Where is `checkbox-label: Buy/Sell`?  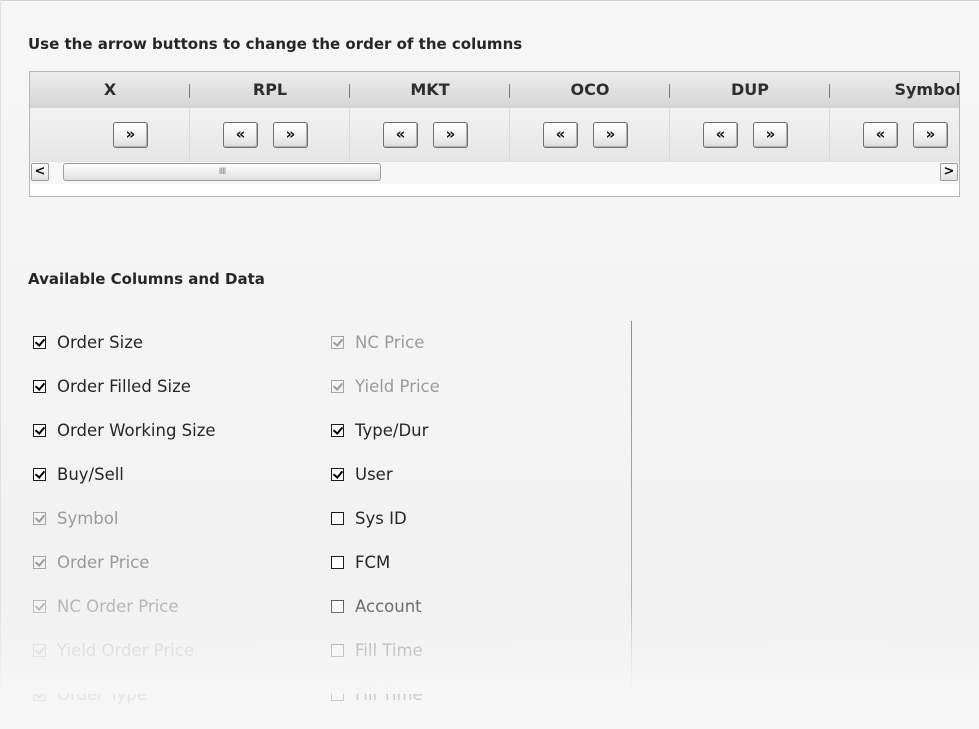 checkbox-label: Buy/Sell is located at coordinates (90, 474).